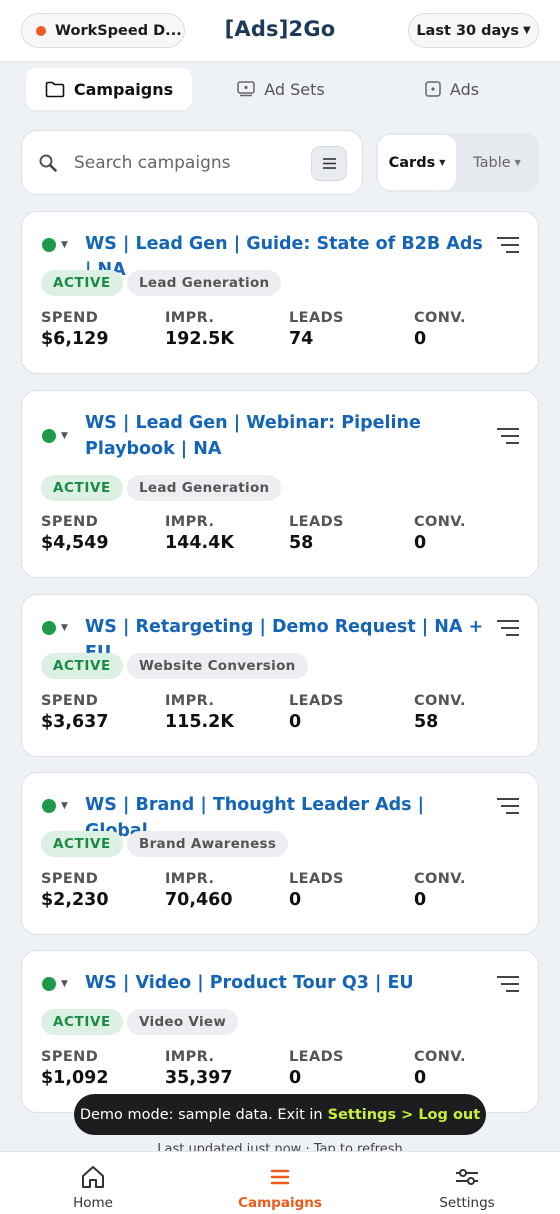 This screenshot has width=560, height=1214. Describe the element at coordinates (201, 1114) in the screenshot. I see `toast-message: Demo mode: sample data. Exit in` at that location.